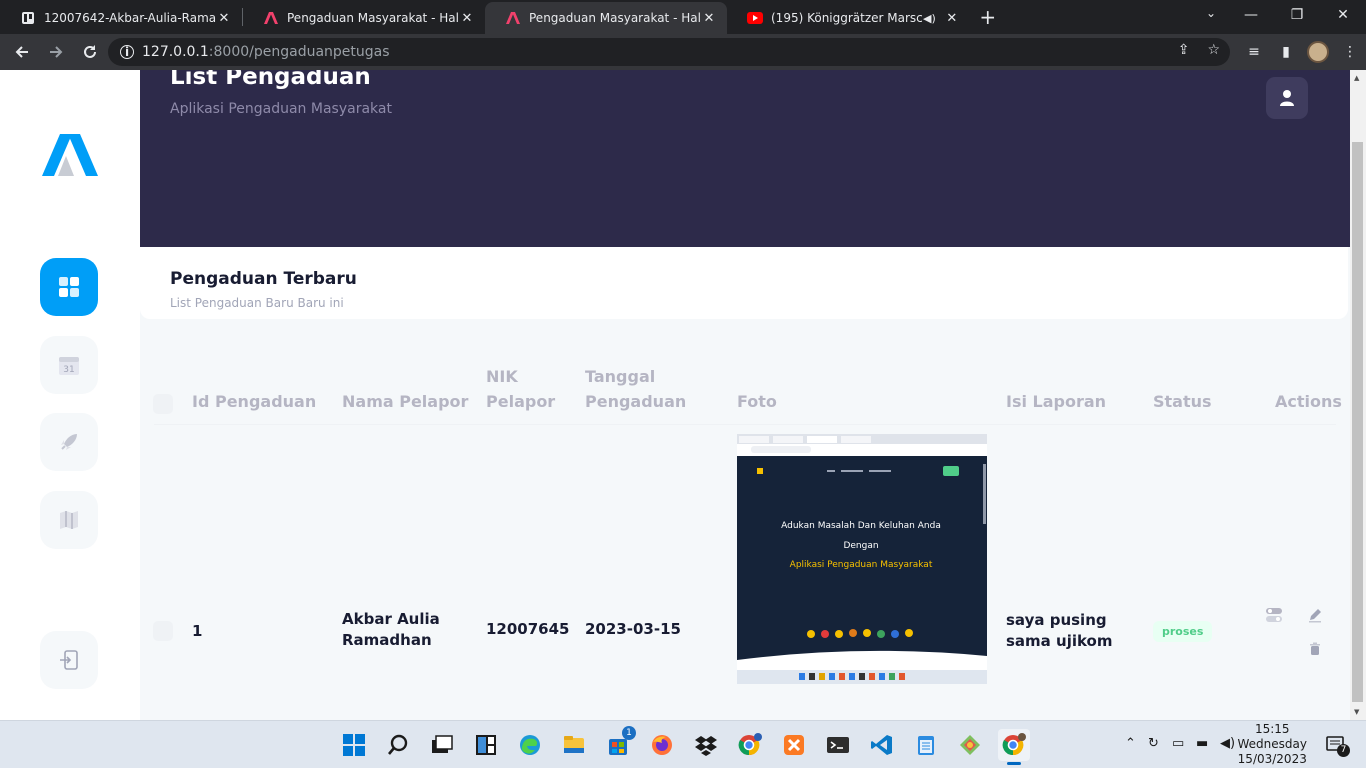 The image size is (1366, 768). I want to click on row-checkbox, so click(163, 631).